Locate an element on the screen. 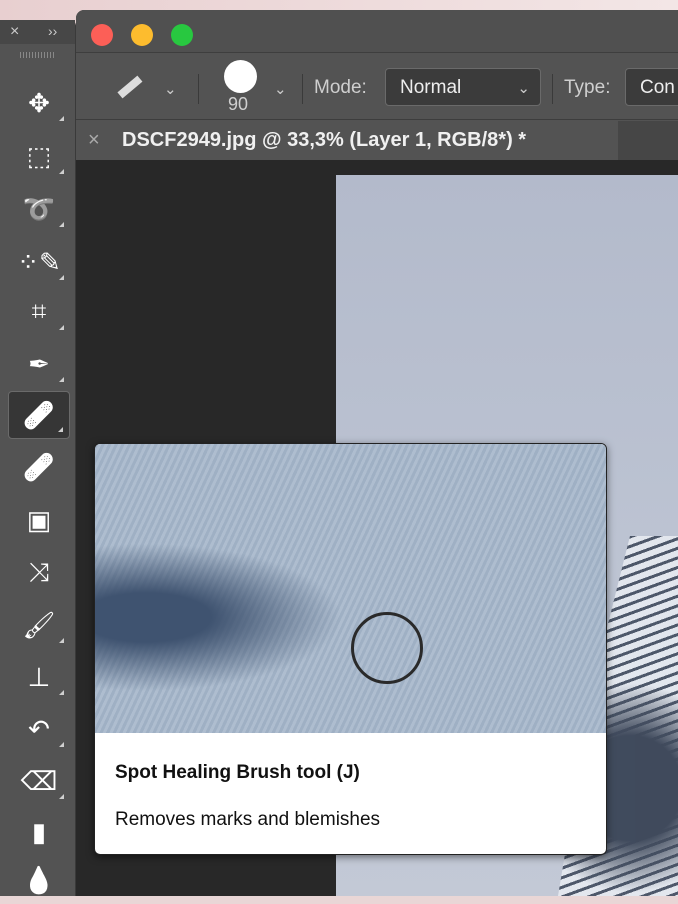 Image resolution: width=678 pixels, height=904 pixels. blur-icon: 💧 is located at coordinates (39, 879).